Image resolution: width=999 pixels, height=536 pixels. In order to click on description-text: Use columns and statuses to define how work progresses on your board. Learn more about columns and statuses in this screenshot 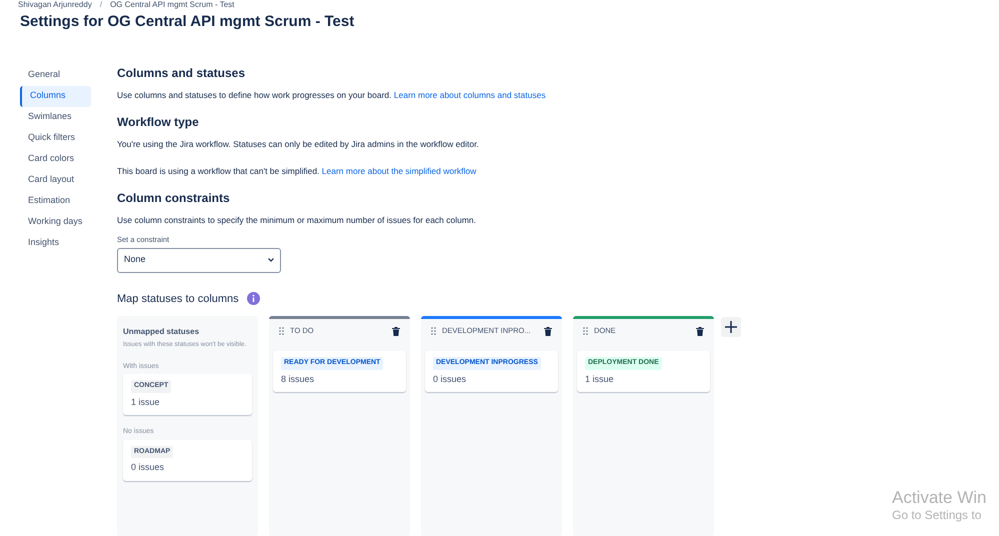, I will do `click(332, 95)`.